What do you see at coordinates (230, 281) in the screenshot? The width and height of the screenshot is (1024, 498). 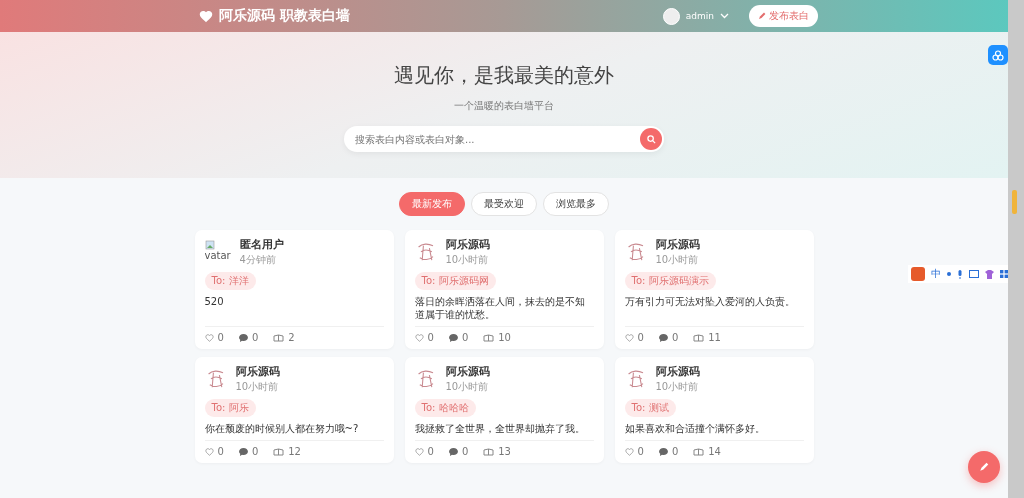 I see `recipient-tag: To: 洋洋` at bounding box center [230, 281].